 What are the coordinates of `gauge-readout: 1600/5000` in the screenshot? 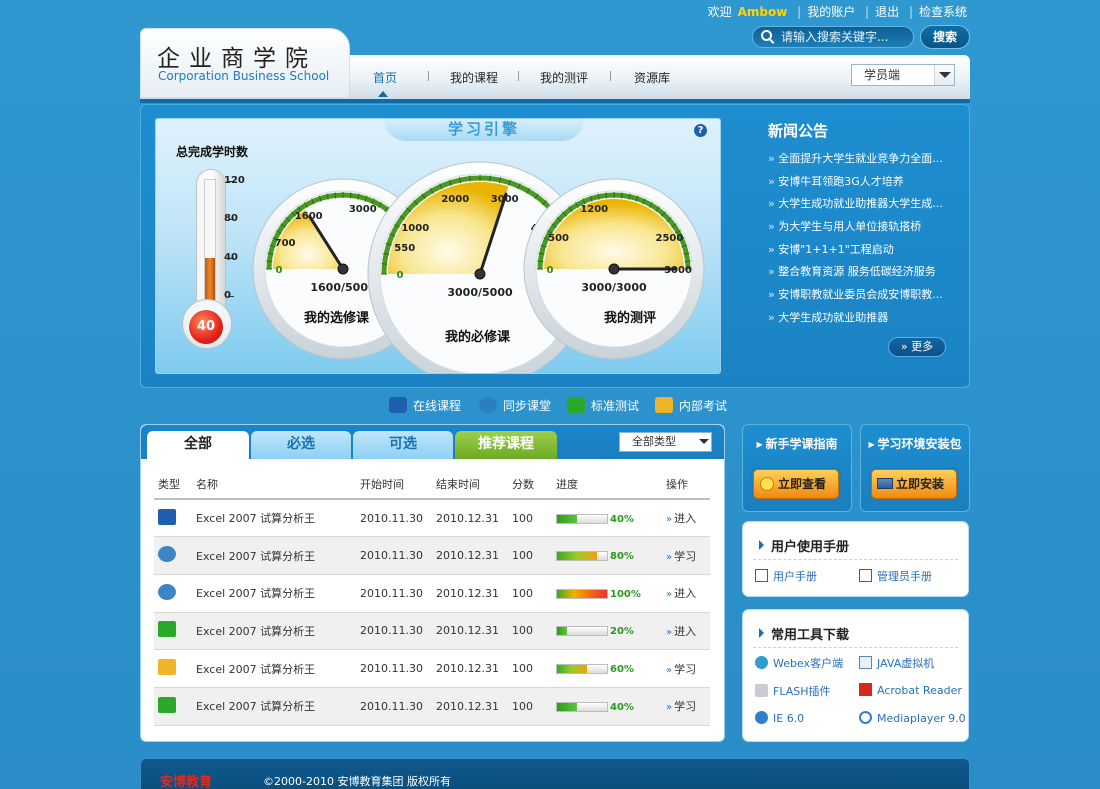 It's located at (343, 287).